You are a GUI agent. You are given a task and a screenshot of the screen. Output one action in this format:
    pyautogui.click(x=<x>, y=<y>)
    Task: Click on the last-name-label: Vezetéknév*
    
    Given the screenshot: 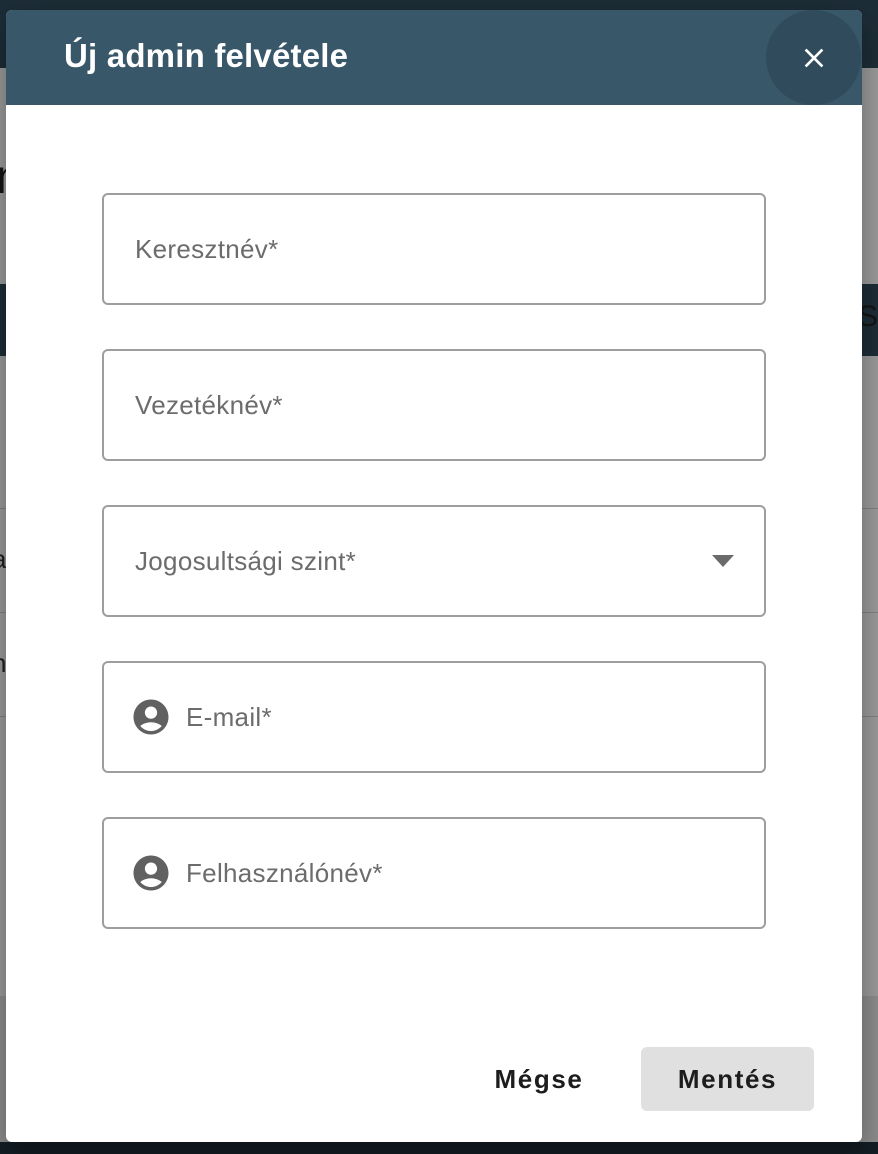 What is the action you would take?
    pyautogui.click(x=209, y=404)
    